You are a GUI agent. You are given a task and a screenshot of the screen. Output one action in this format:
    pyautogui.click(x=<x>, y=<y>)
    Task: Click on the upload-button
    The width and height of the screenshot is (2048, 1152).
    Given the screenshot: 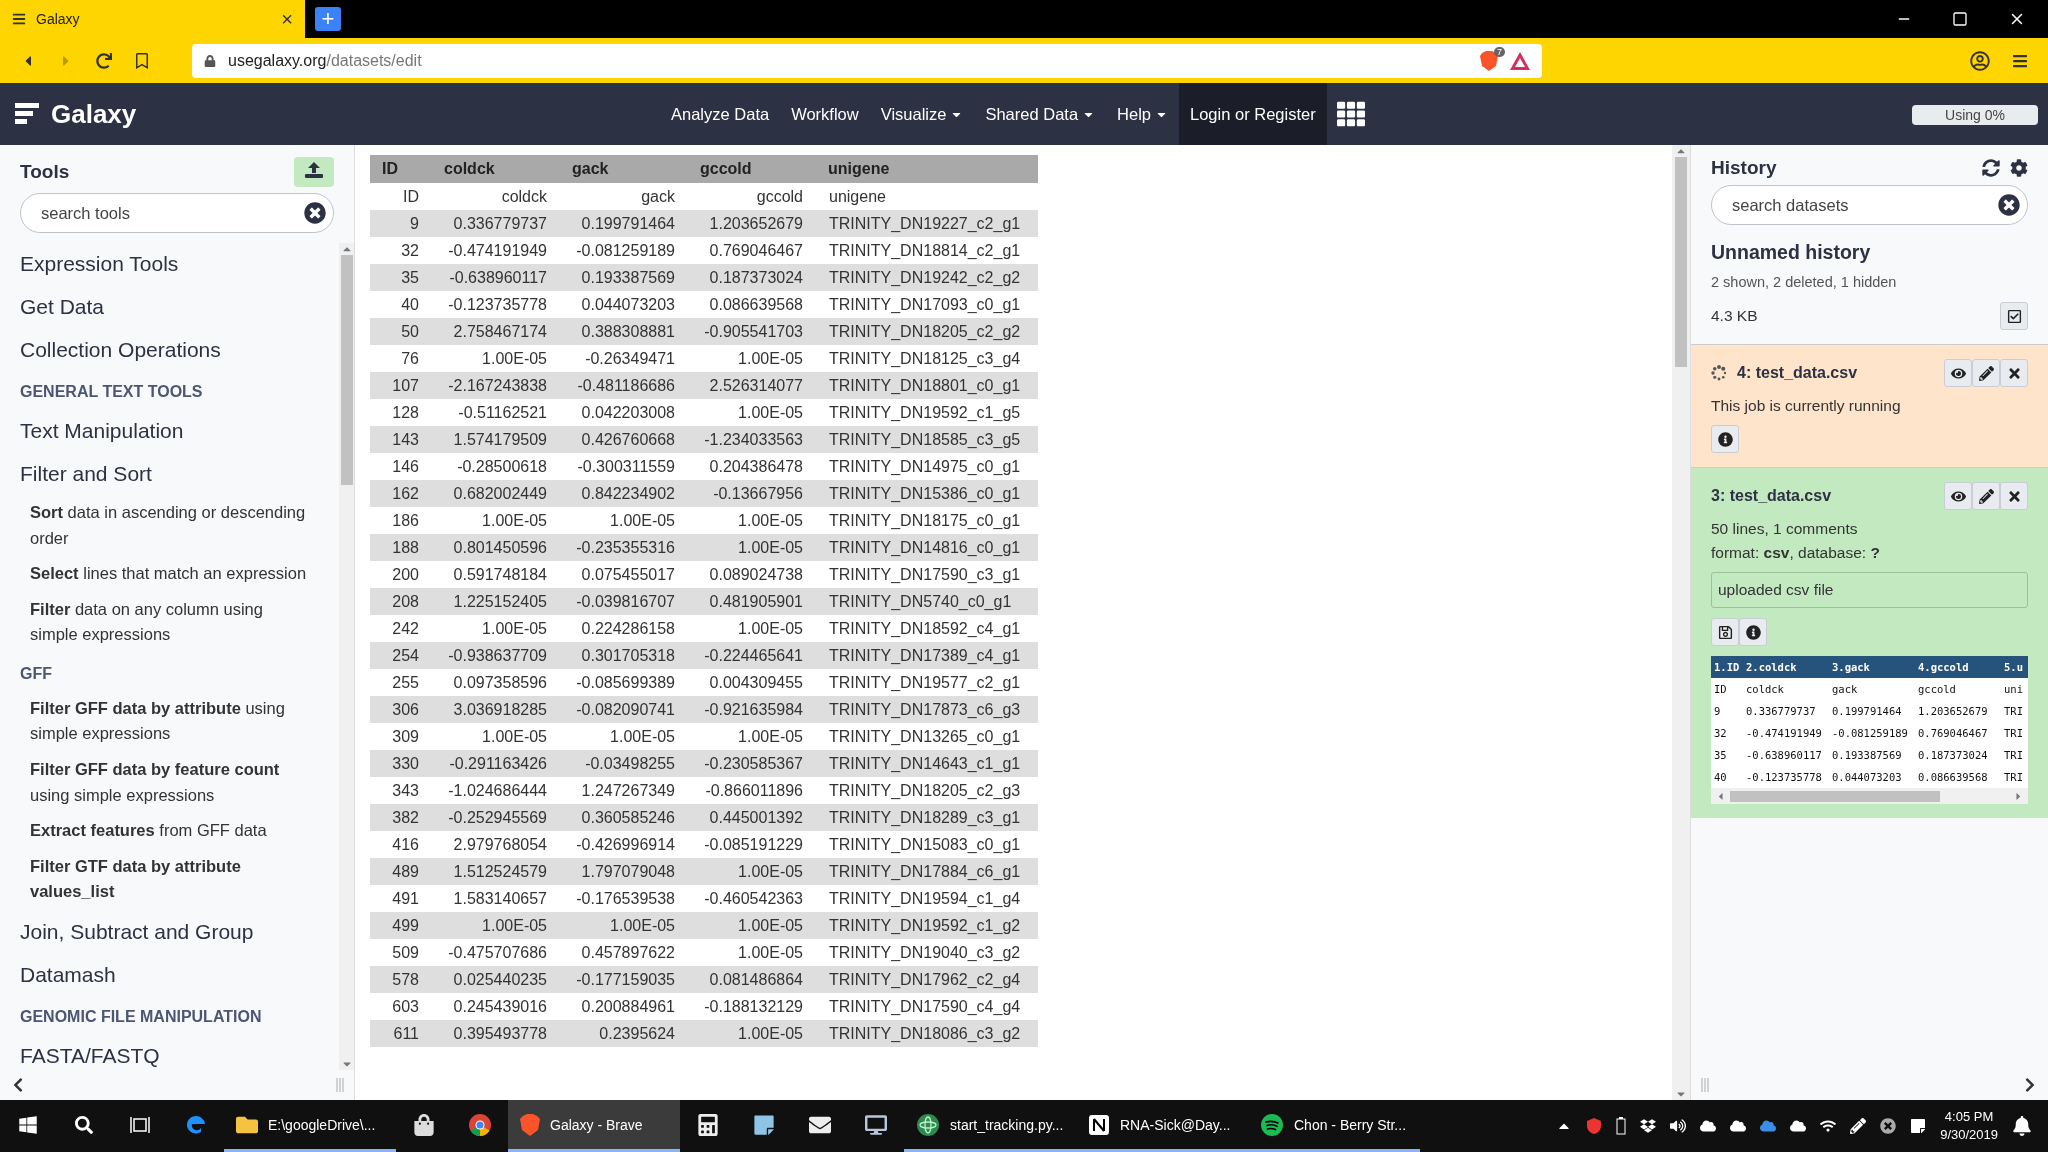 What is the action you would take?
    pyautogui.click(x=314, y=172)
    